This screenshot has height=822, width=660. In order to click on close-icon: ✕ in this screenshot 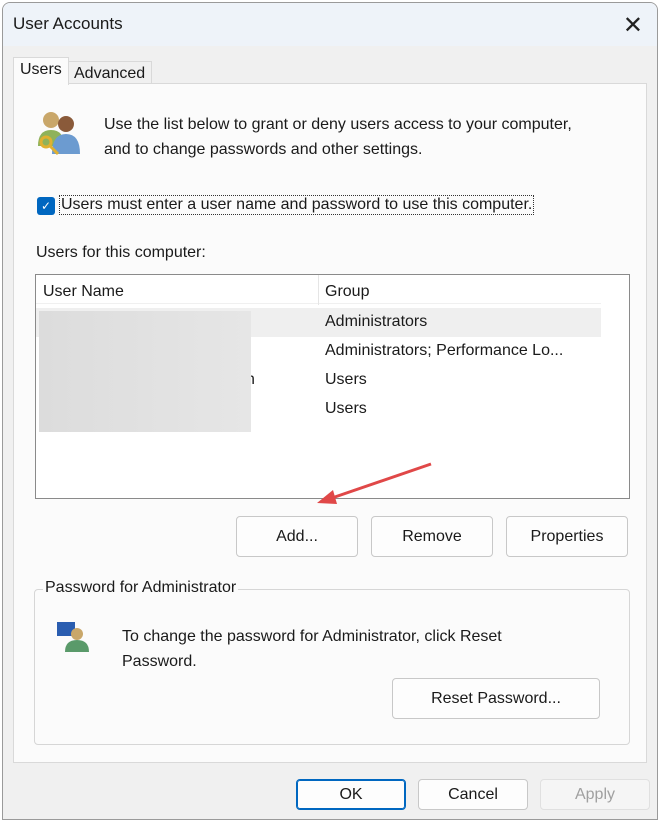, I will do `click(633, 25)`.